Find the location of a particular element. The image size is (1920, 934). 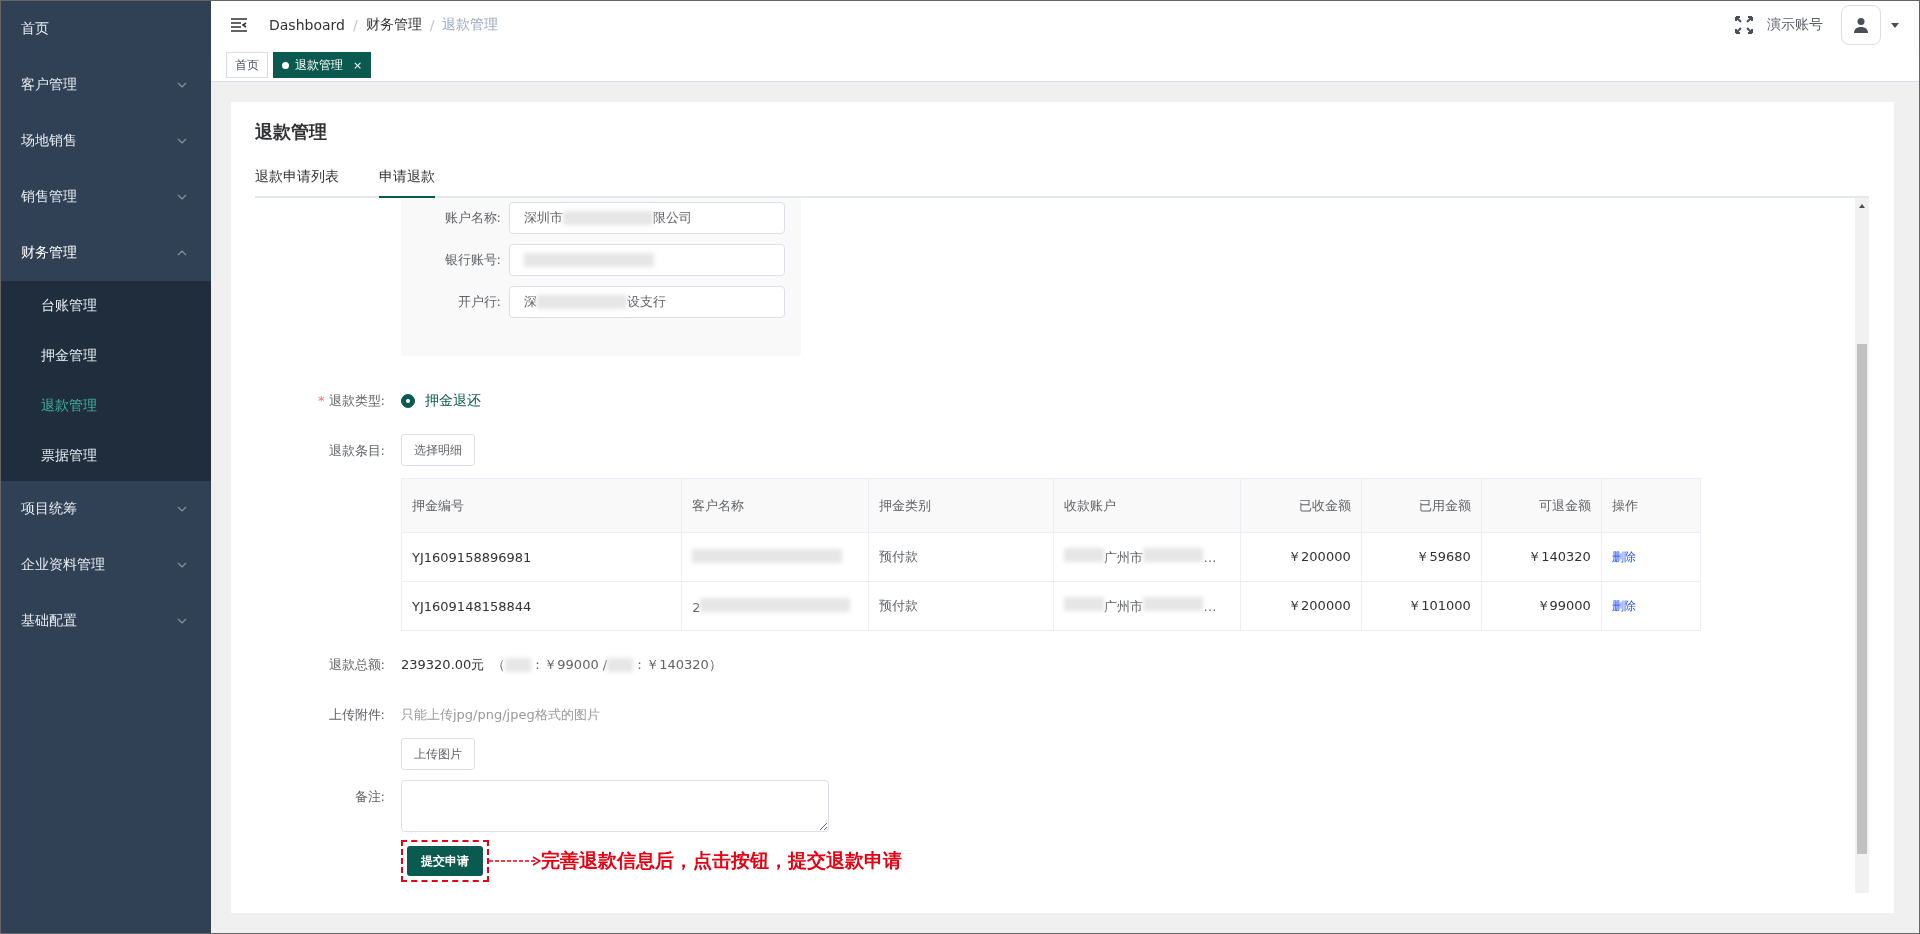

field-label: 银行账号: is located at coordinates (472, 260).